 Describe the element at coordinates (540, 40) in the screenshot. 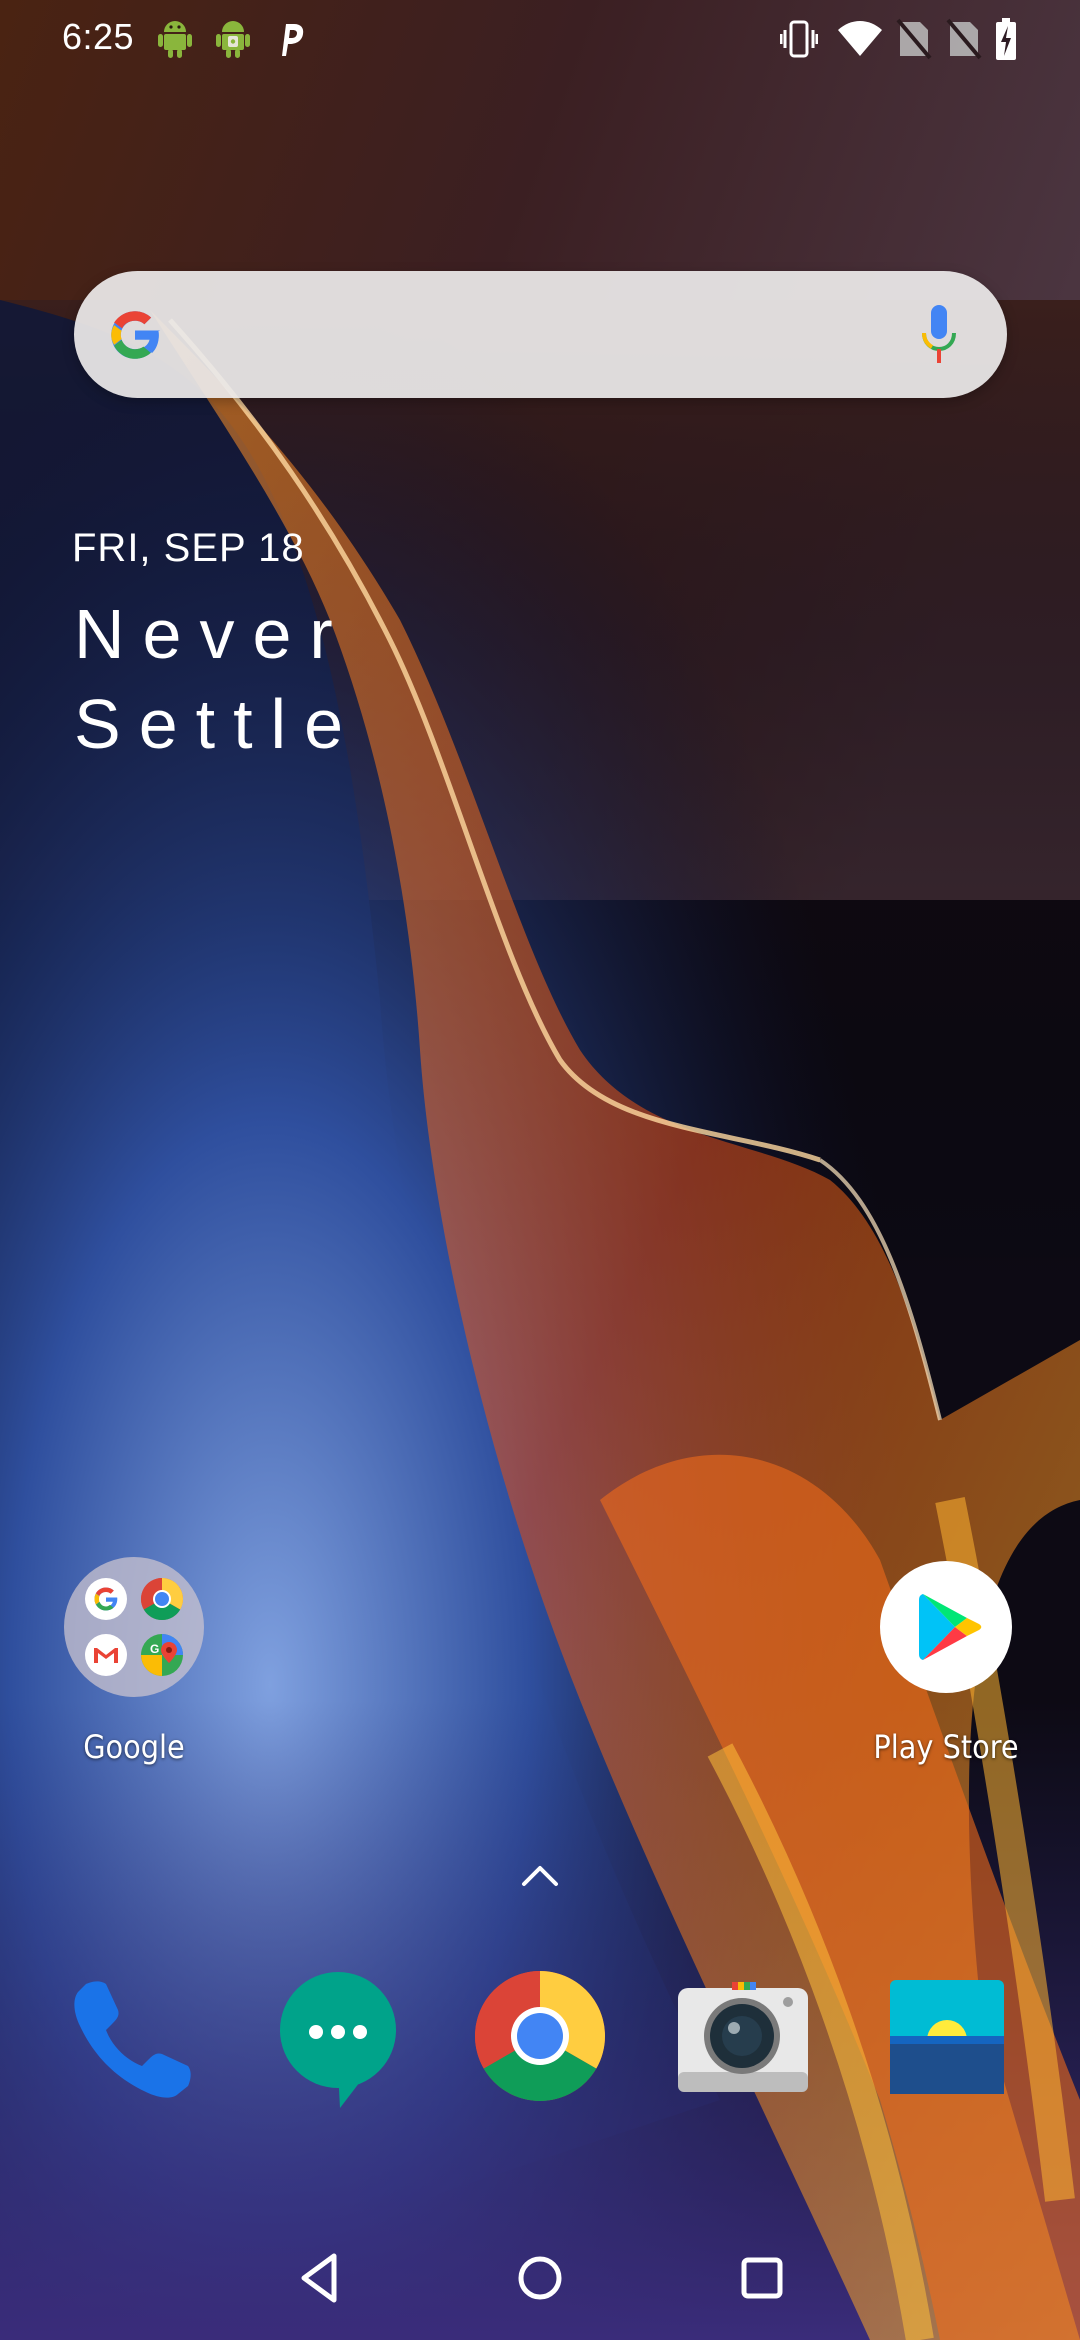

I see `status-bar: 6:25` at that location.